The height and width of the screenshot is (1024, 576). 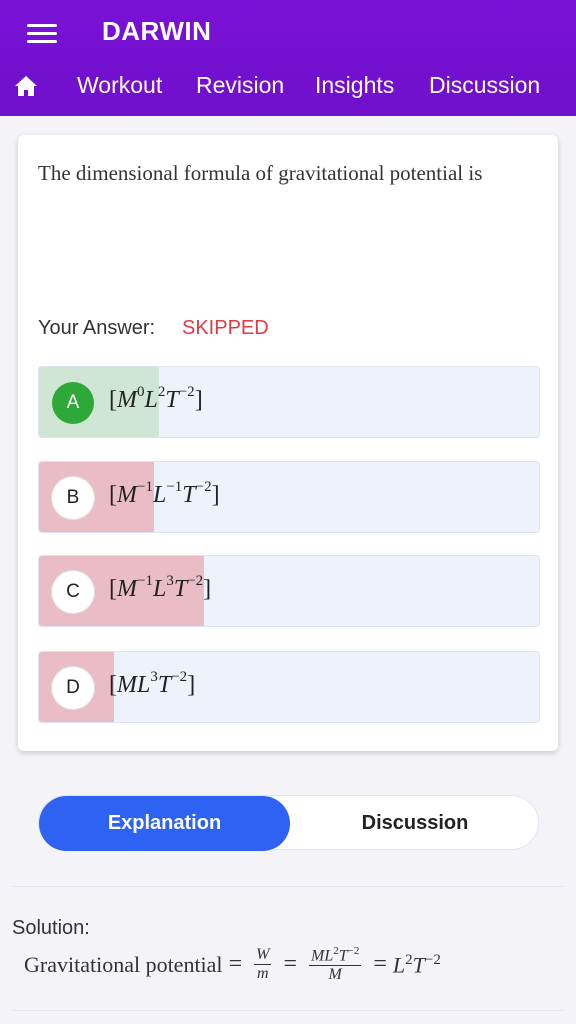 I want to click on hamburger-menu-icon, so click(x=43, y=33).